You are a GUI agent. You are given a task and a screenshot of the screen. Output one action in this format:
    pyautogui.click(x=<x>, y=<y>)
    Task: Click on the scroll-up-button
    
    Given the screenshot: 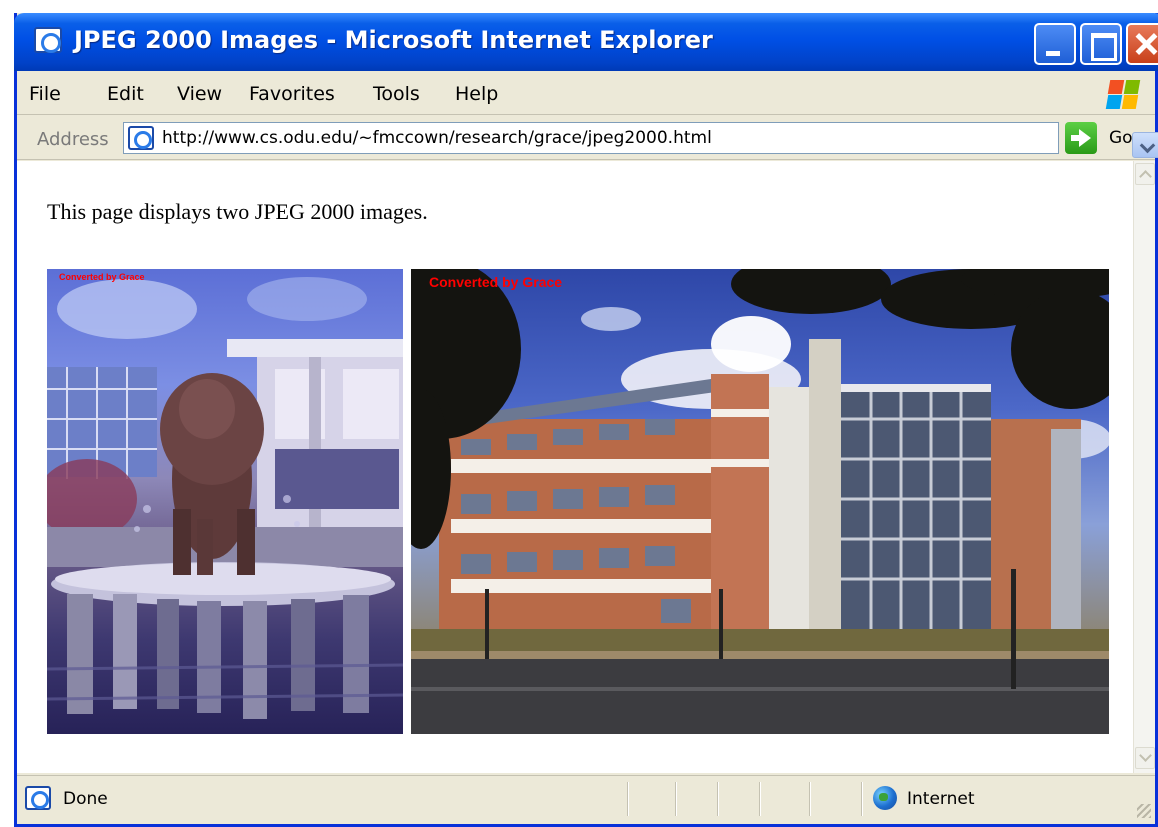 What is the action you would take?
    pyautogui.click(x=1145, y=174)
    